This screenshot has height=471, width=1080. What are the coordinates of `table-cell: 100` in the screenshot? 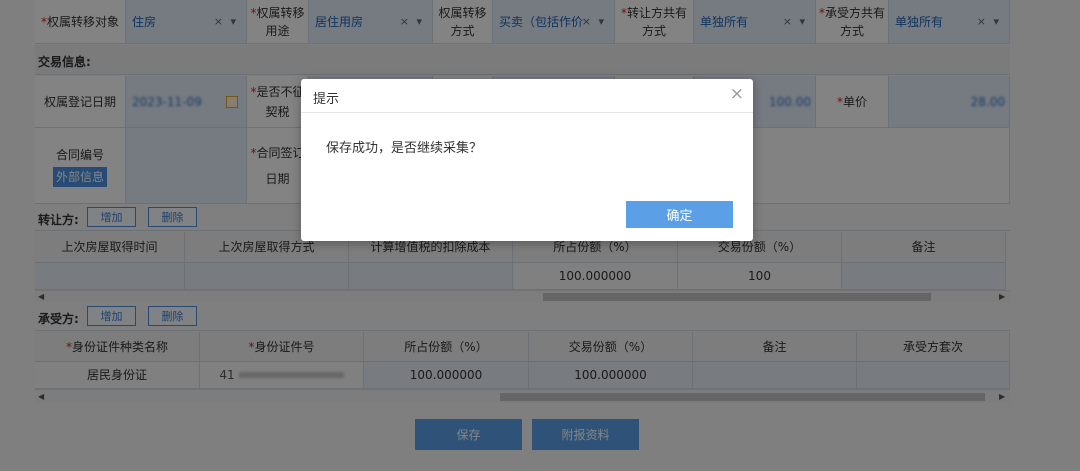 It's located at (760, 276).